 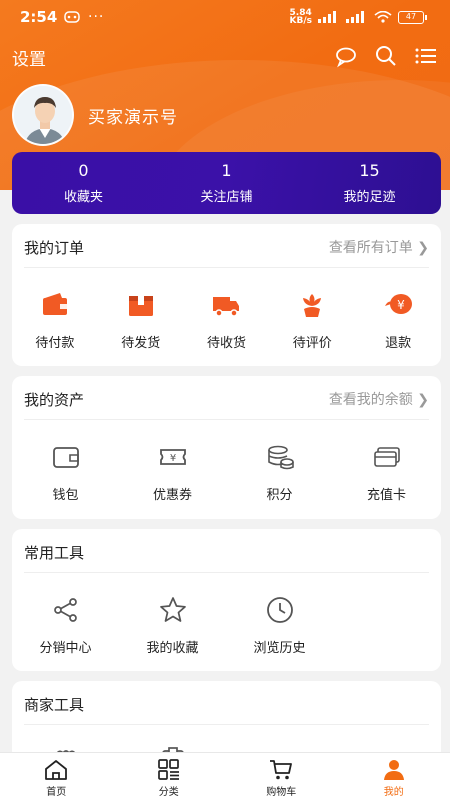 I want to click on stat-label: 我的足迹, so click(x=369, y=197).